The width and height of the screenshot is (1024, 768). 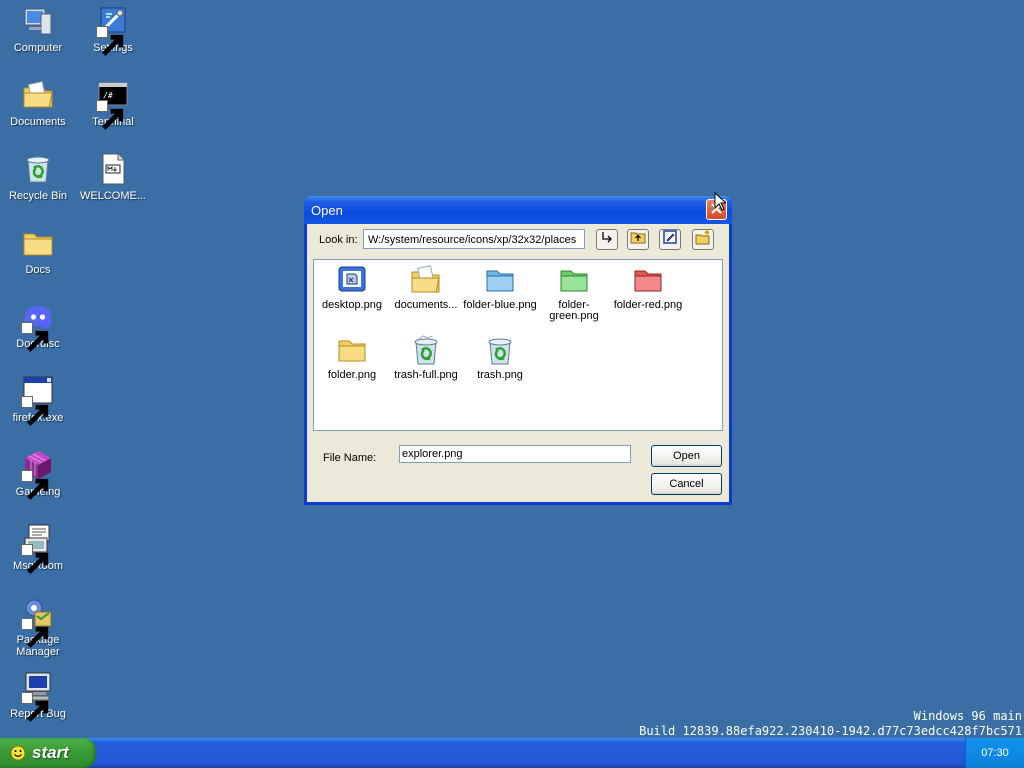 I want to click on file-name: trash.png, so click(x=500, y=375).